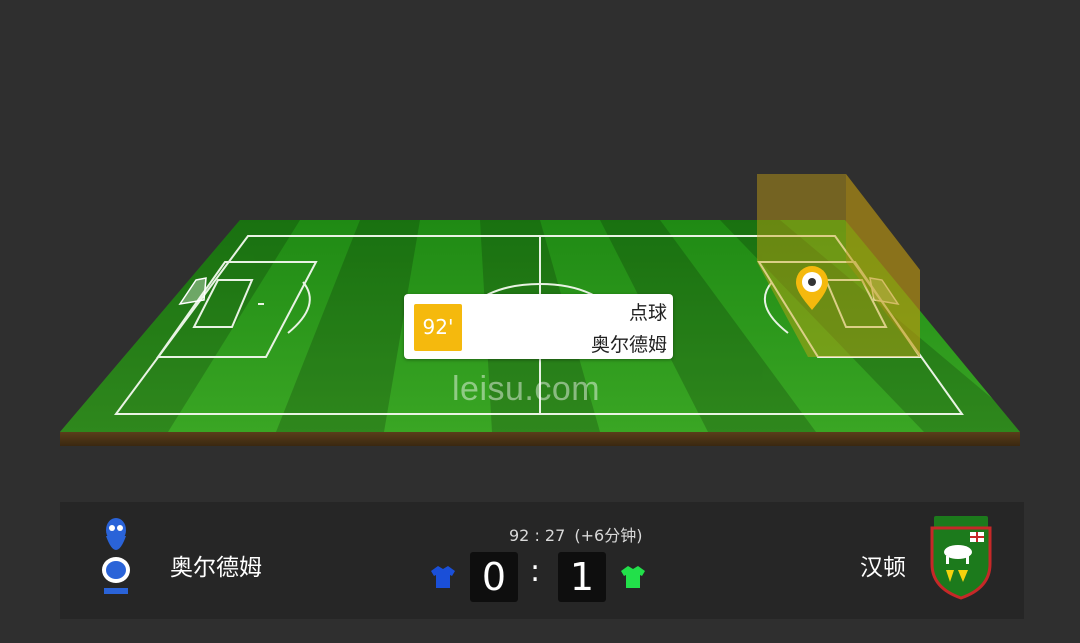 Image resolution: width=1080 pixels, height=643 pixels. I want to click on home-score: 0, so click(494, 577).